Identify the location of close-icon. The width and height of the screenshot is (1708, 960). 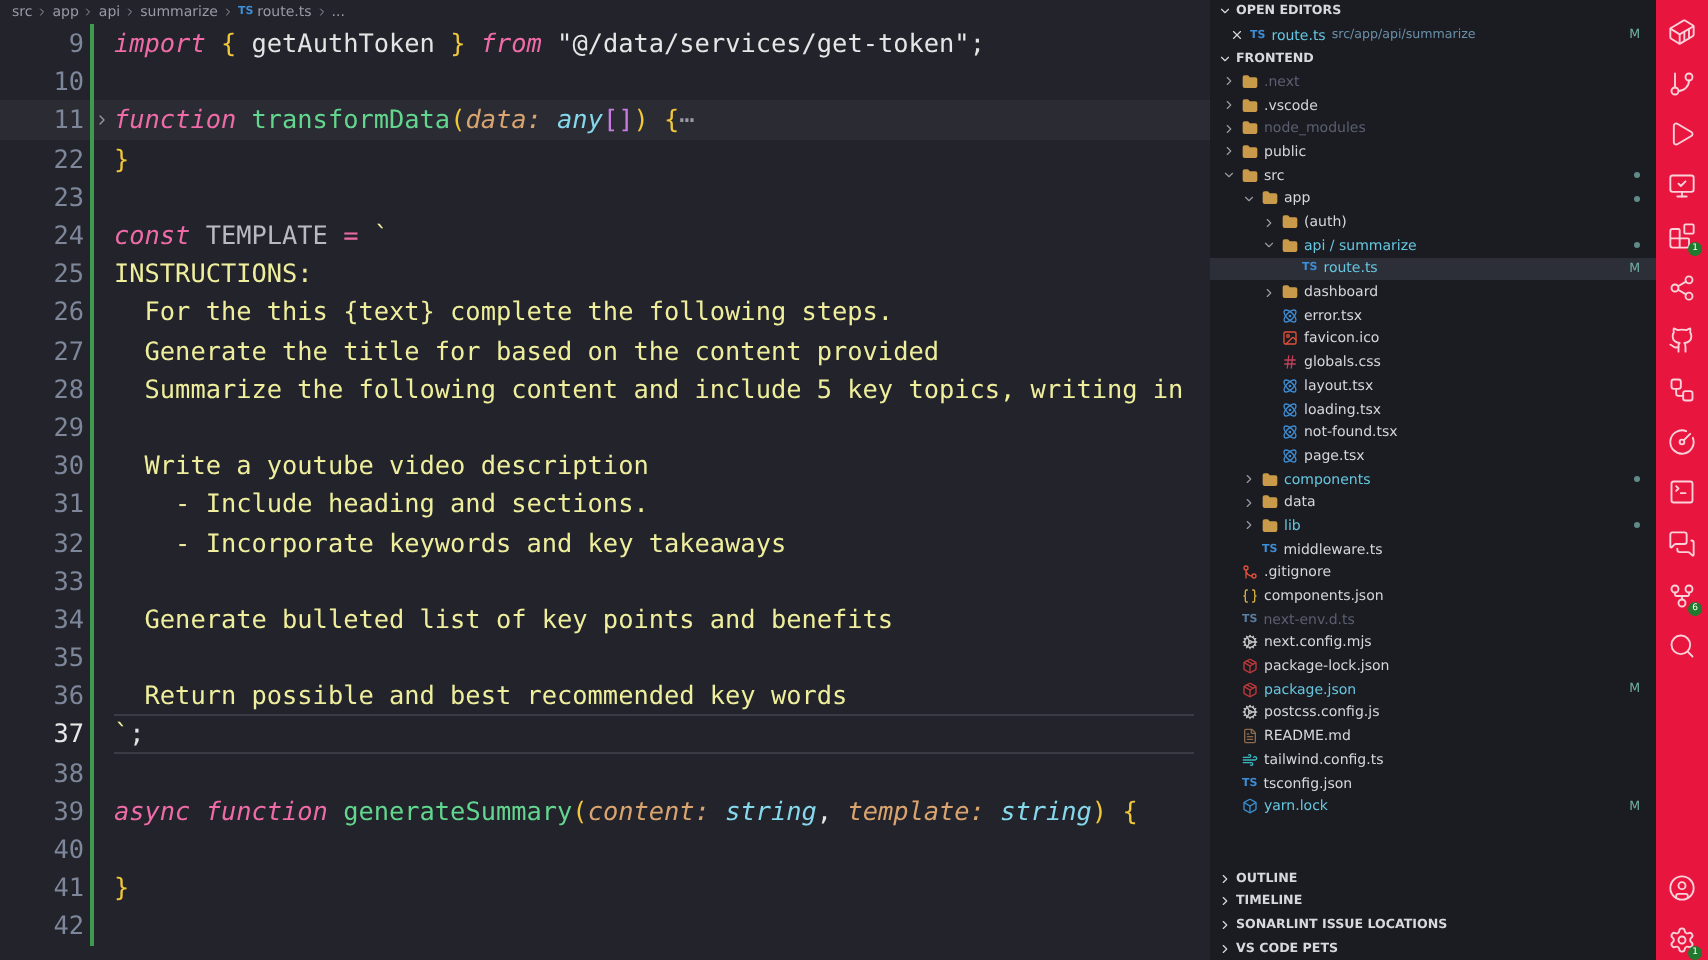
(1237, 35).